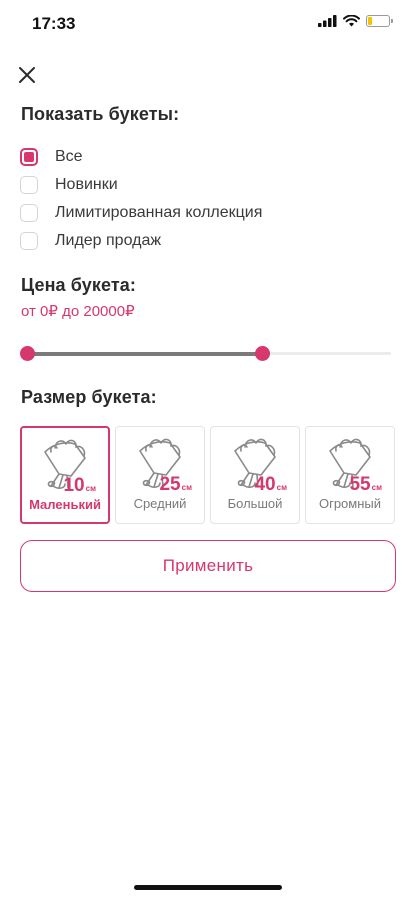  What do you see at coordinates (54, 23) in the screenshot?
I see `status-time: 17:33` at bounding box center [54, 23].